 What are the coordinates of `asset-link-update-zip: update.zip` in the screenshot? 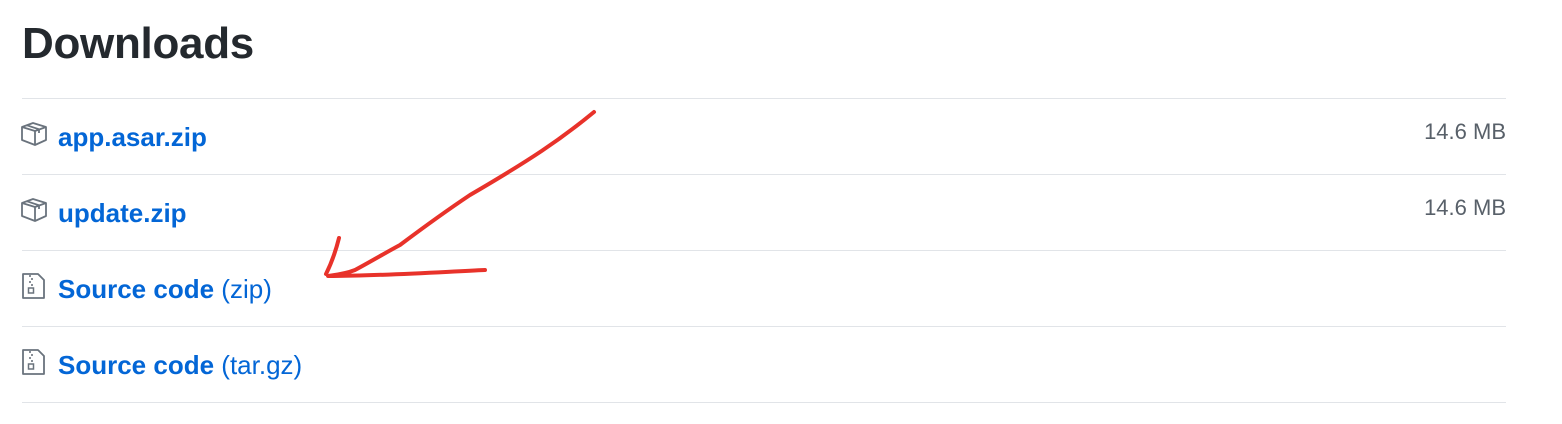 It's located at (122, 213).